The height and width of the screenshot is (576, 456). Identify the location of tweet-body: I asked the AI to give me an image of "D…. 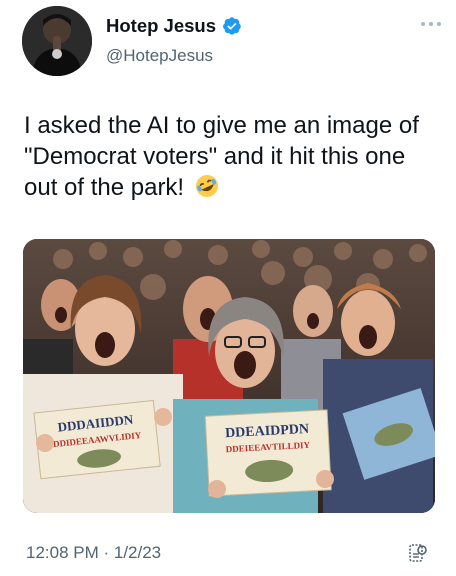
(221, 156).